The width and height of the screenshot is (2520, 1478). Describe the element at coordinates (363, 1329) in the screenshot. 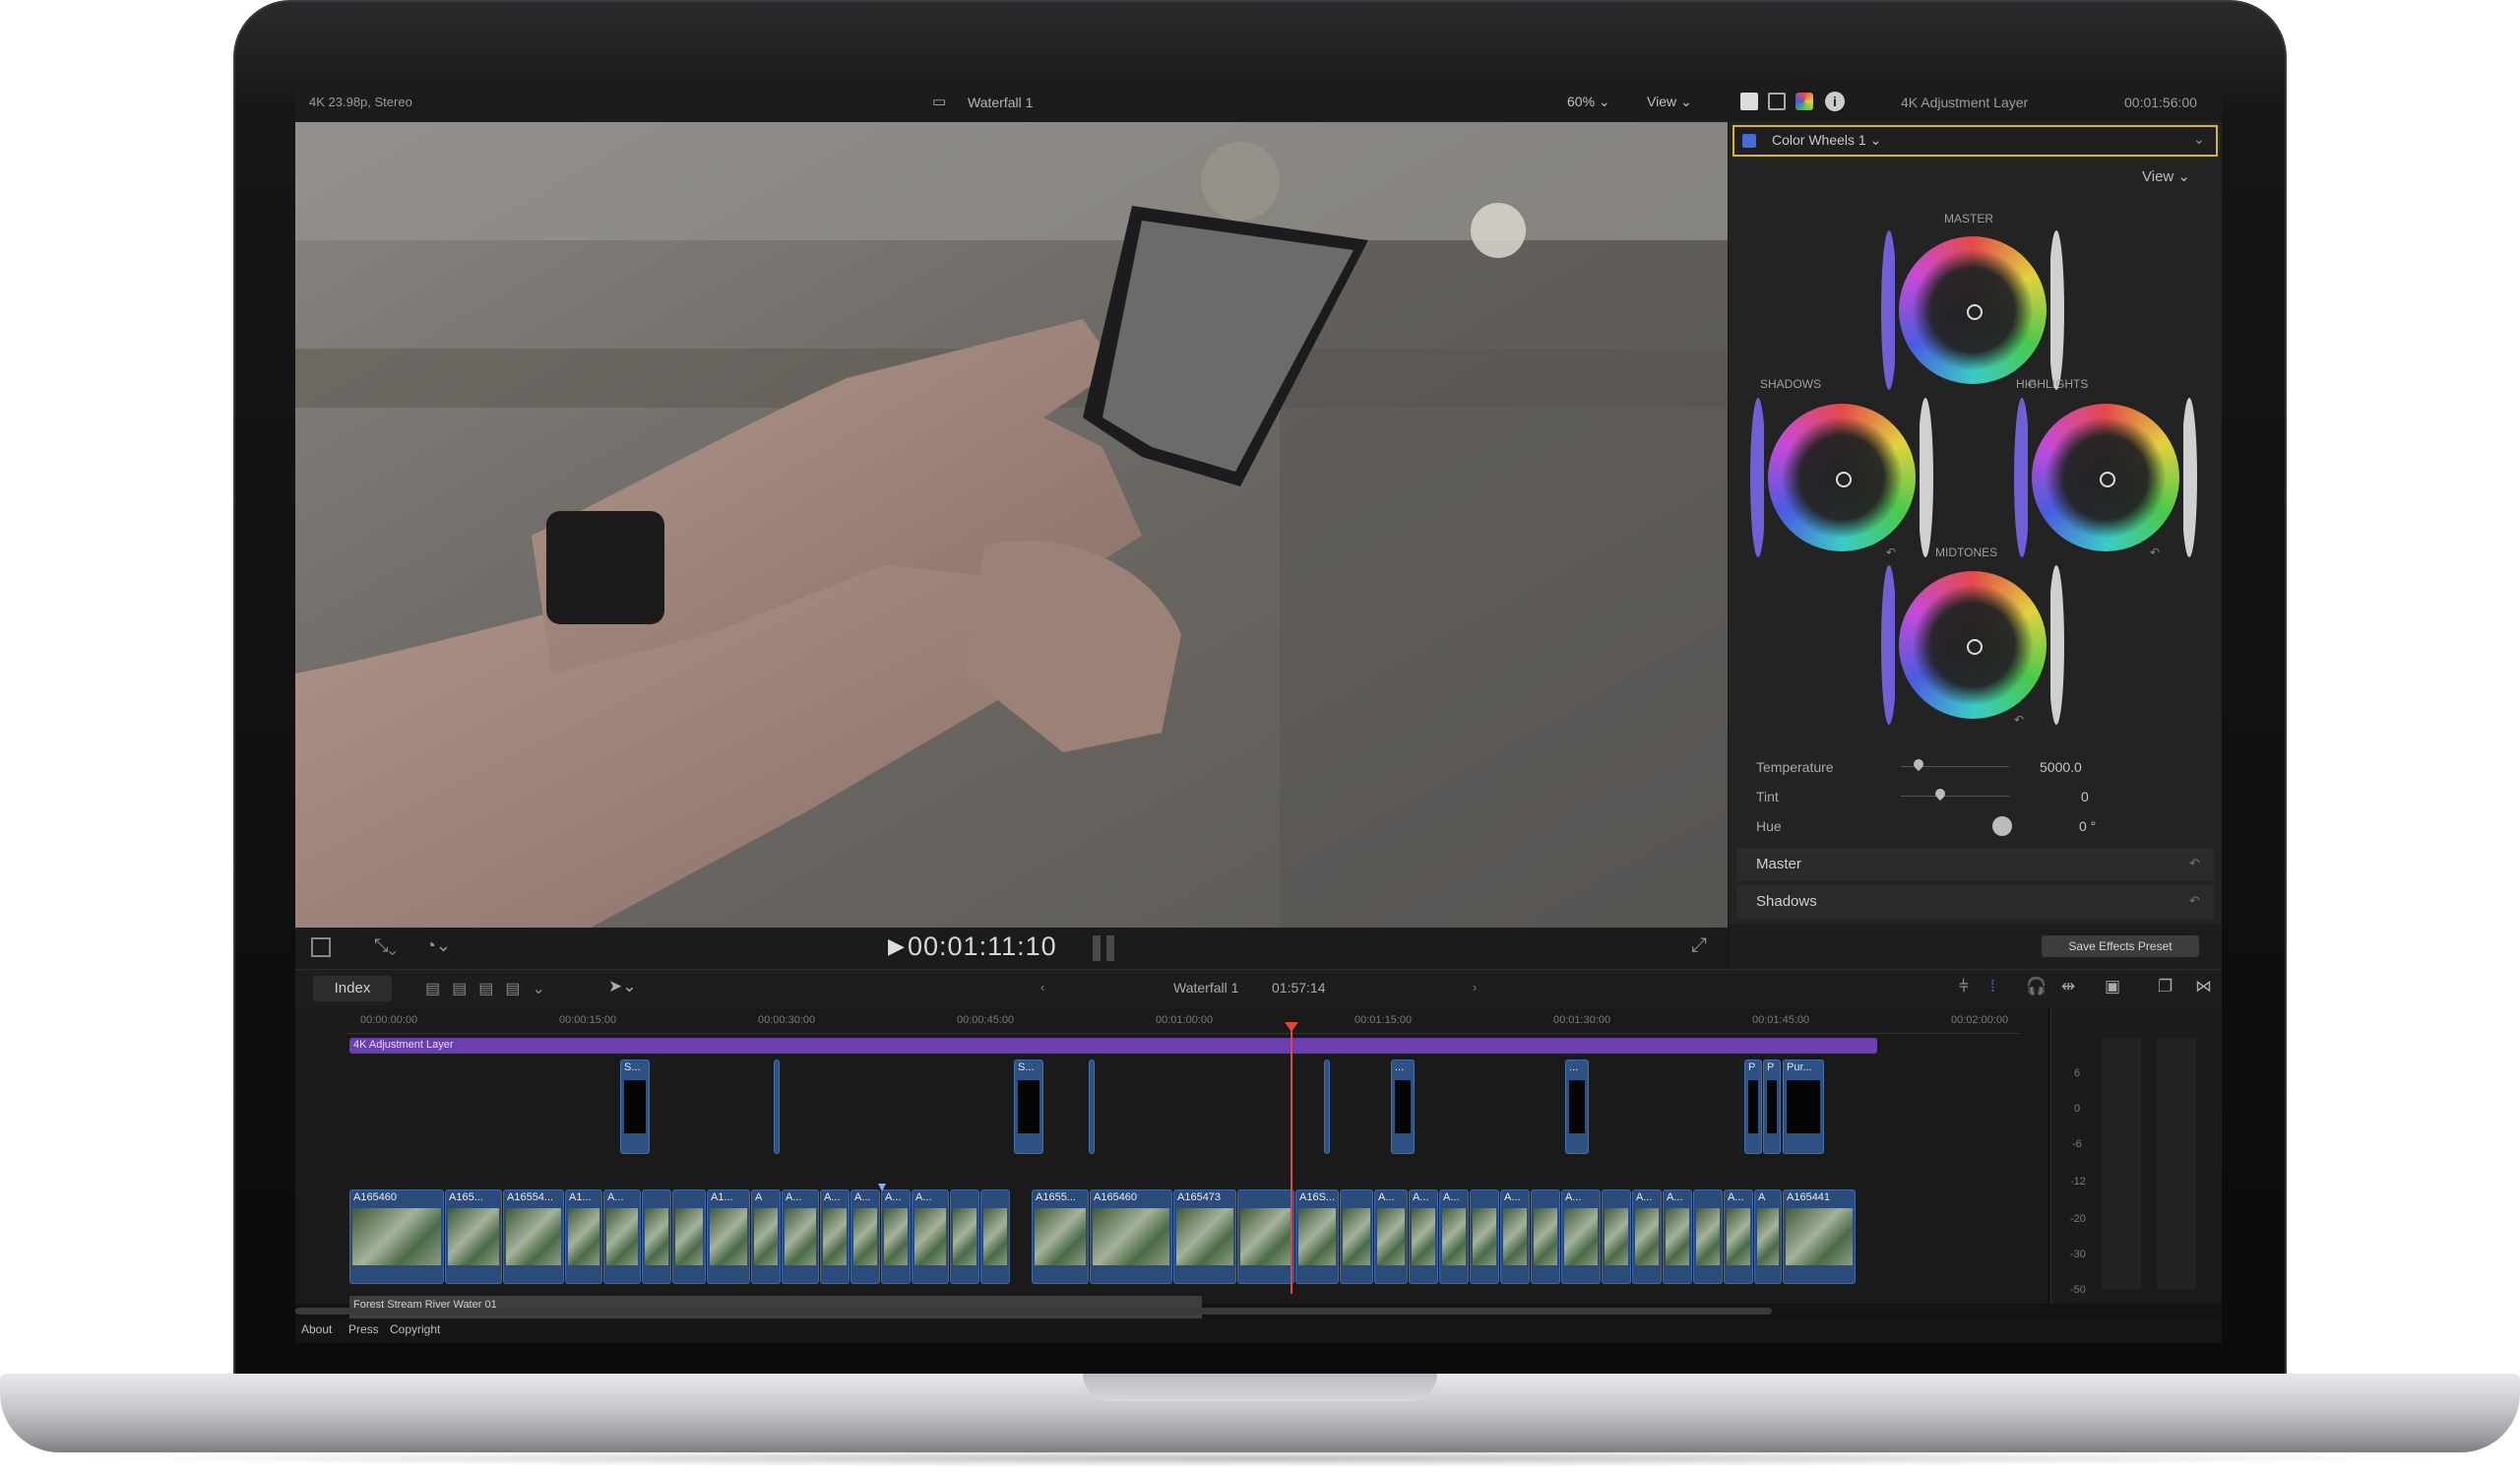

I see `footer-link-press: Press` at that location.